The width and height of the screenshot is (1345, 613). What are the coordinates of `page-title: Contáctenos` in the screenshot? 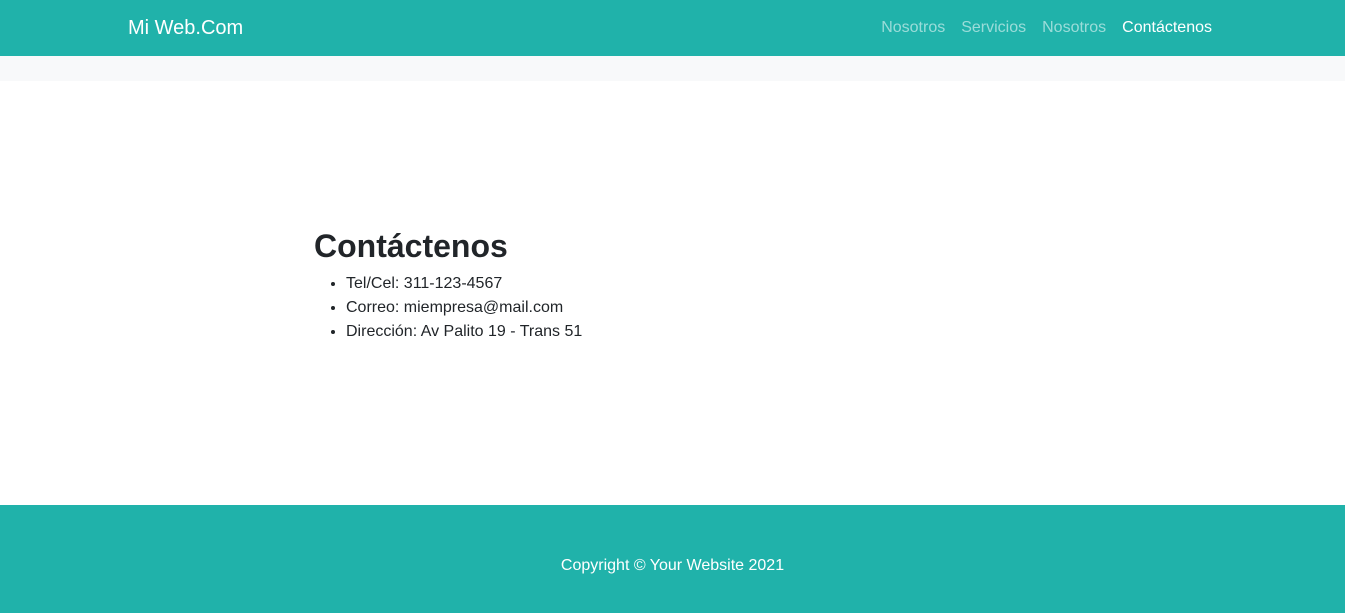 It's located at (411, 246).